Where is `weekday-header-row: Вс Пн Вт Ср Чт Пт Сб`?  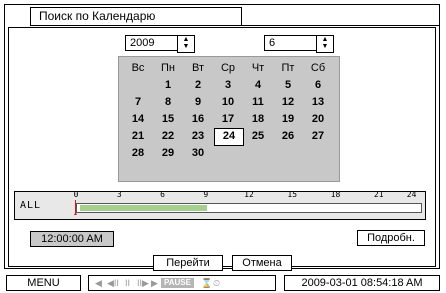 weekday-header-row: Вс Пн Вт Ср Чт Пт Сб is located at coordinates (230, 68).